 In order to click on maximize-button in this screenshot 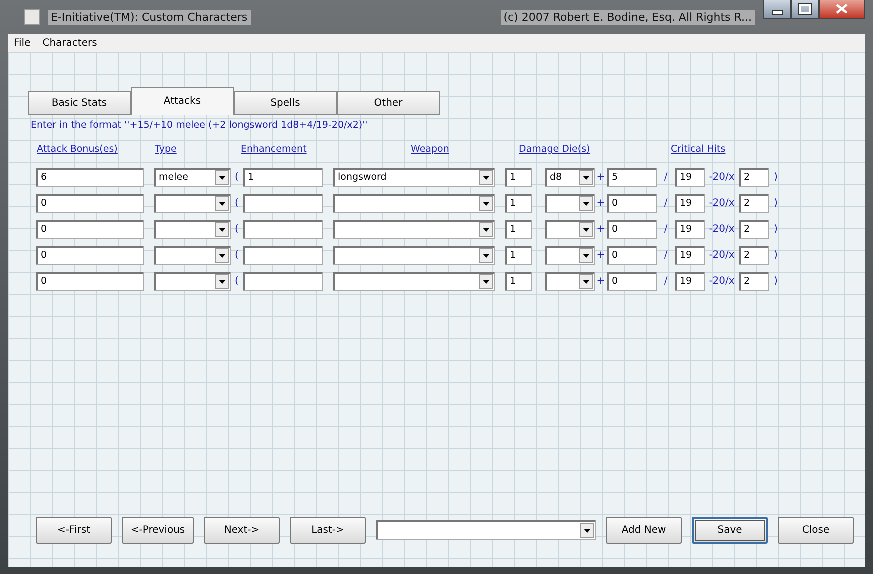, I will do `click(805, 9)`.